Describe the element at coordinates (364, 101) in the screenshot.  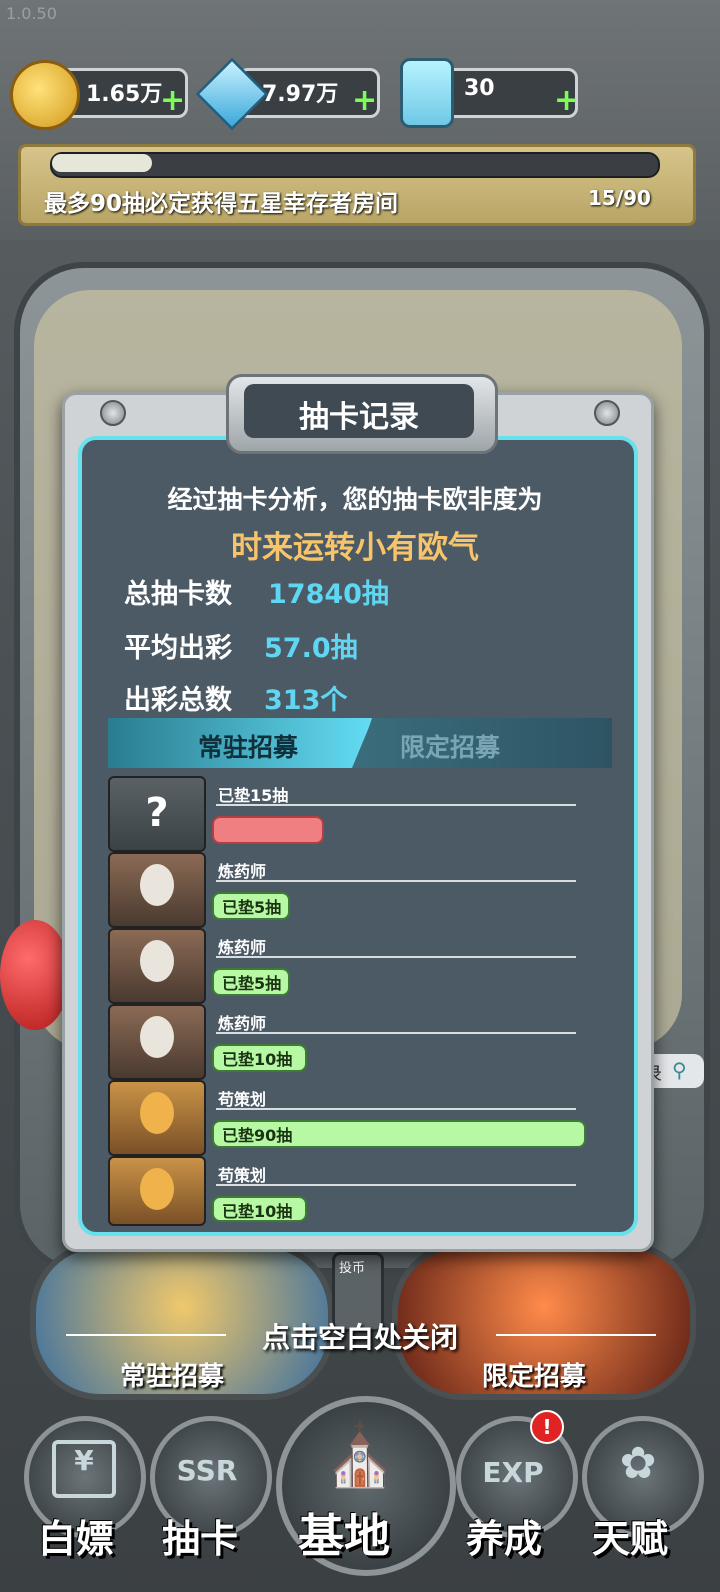
I see `add-crystal-icon: +` at that location.